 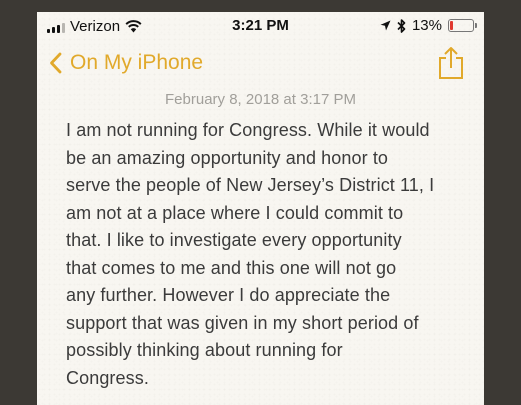 I want to click on chevron-left-icon, so click(x=56, y=63).